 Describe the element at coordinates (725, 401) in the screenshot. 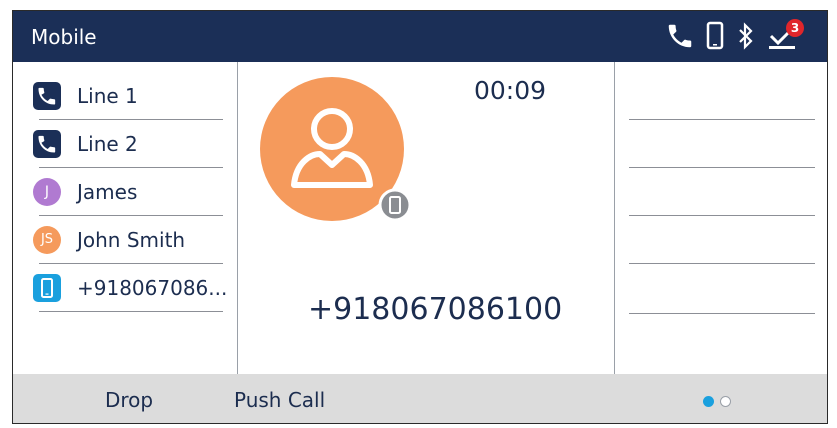

I see `page-dot` at that location.